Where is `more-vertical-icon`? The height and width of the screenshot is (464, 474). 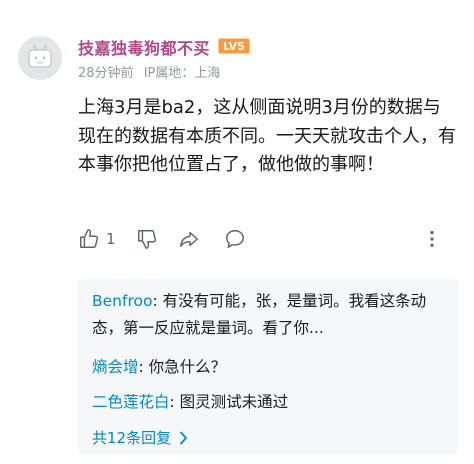 more-vertical-icon is located at coordinates (432, 239).